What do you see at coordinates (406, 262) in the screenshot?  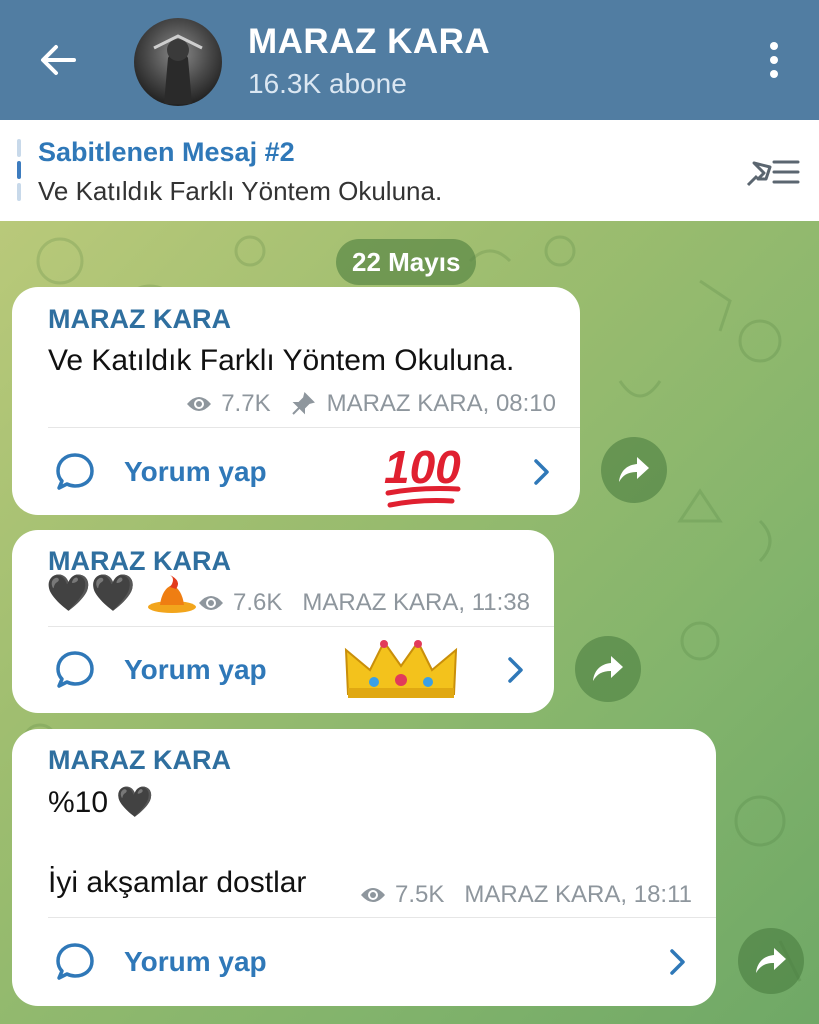 I see `date-separator: 22 Mayıs` at bounding box center [406, 262].